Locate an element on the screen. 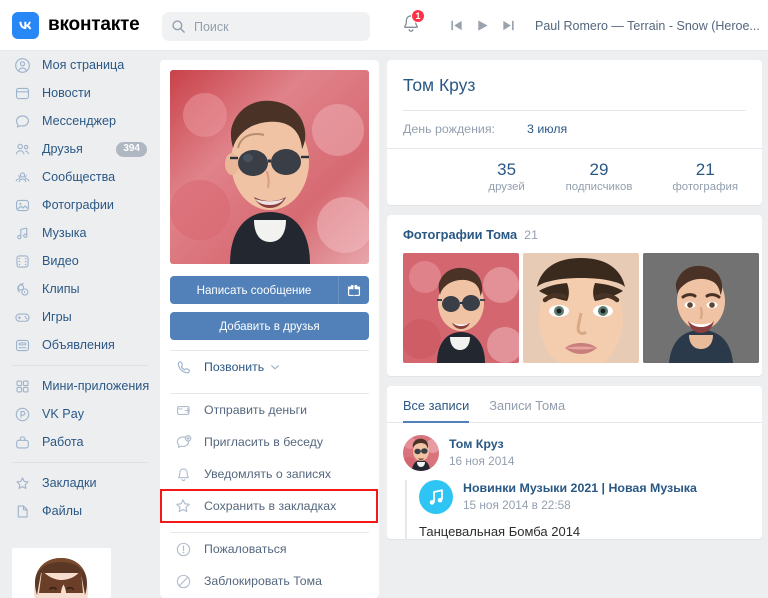 This screenshot has width=768, height=598. sidebar-item-messenger: Мессенджер is located at coordinates (80, 121).